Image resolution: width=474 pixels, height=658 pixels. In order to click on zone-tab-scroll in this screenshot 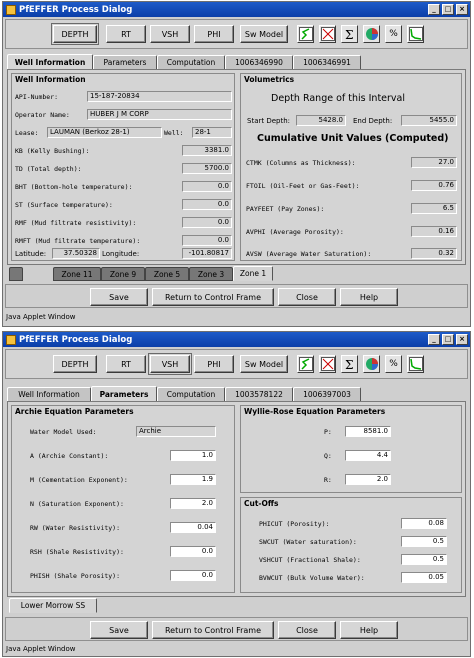, I will do `click(16, 274)`.